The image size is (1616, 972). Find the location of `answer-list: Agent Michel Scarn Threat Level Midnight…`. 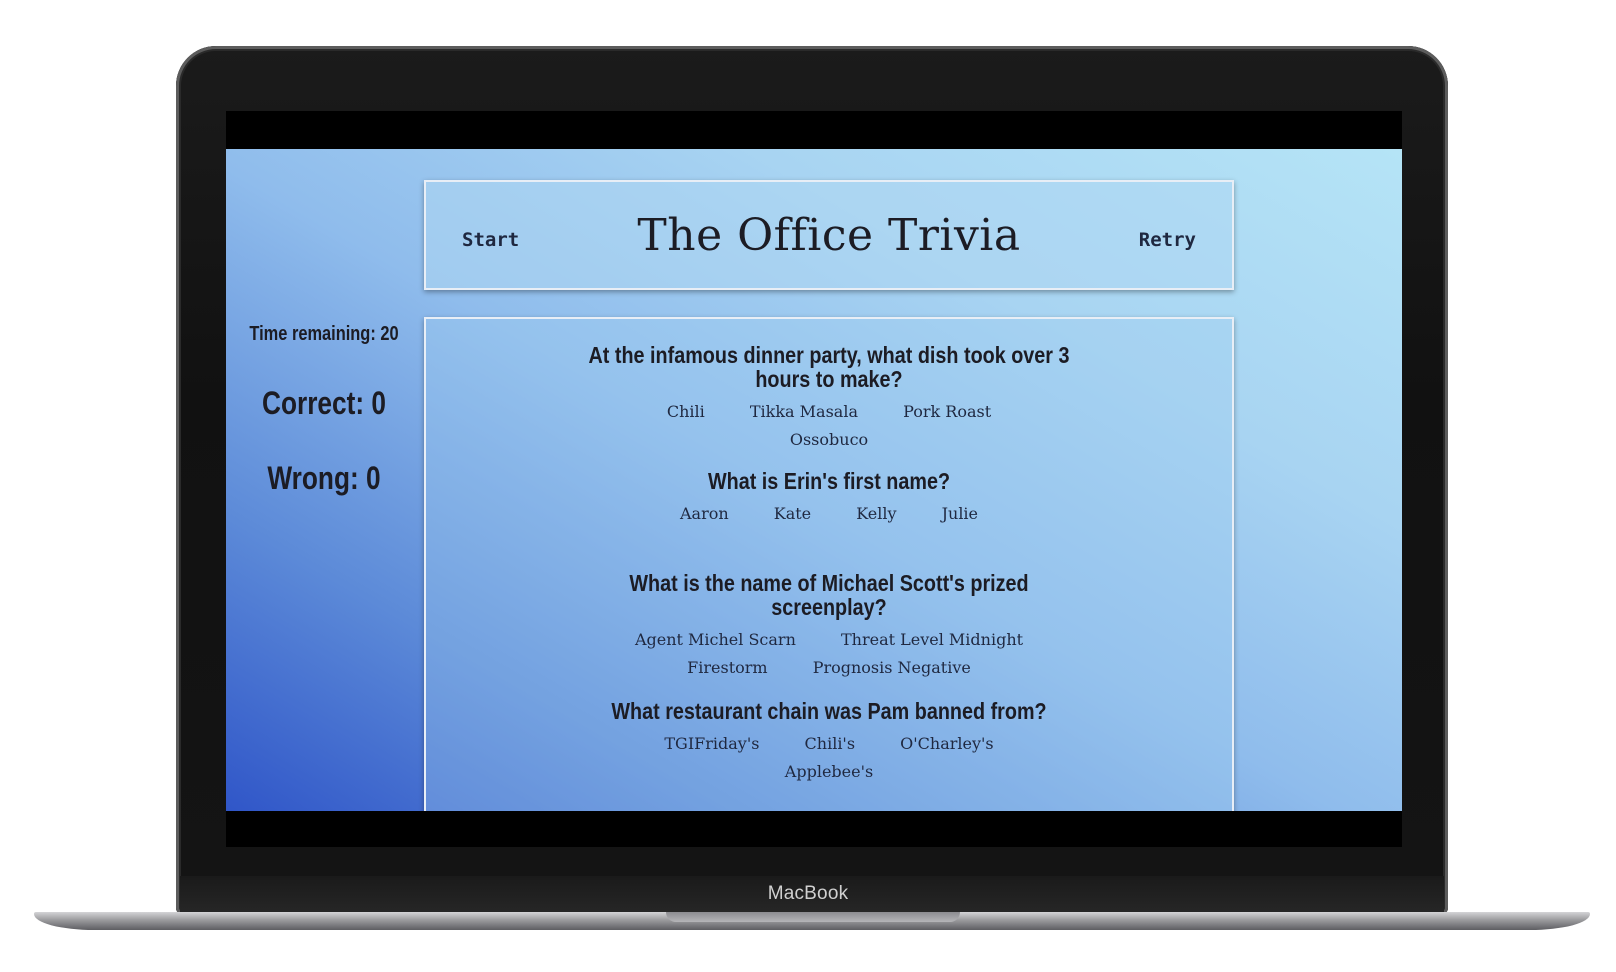

answer-list: Agent Michel Scarn Threat Level Midnight… is located at coordinates (829, 654).